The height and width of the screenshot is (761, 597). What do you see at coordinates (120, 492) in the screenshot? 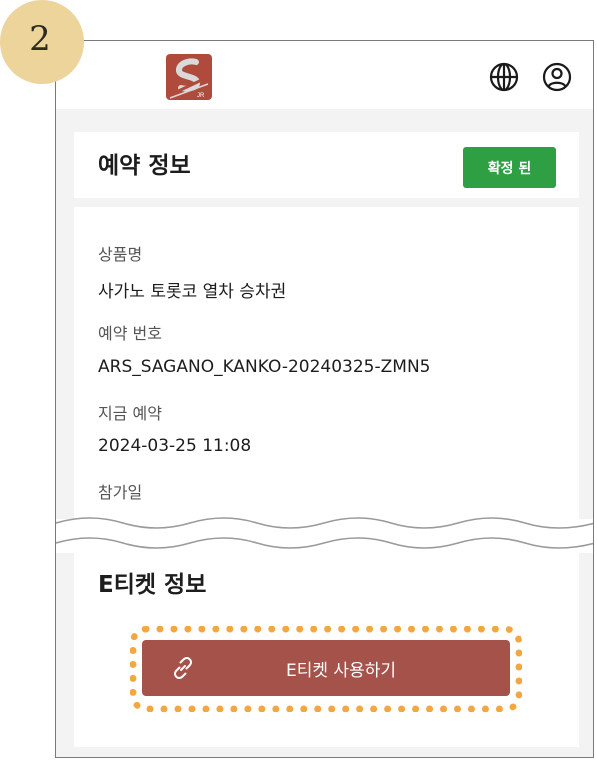
I see `participation-date-label: 참가일` at bounding box center [120, 492].